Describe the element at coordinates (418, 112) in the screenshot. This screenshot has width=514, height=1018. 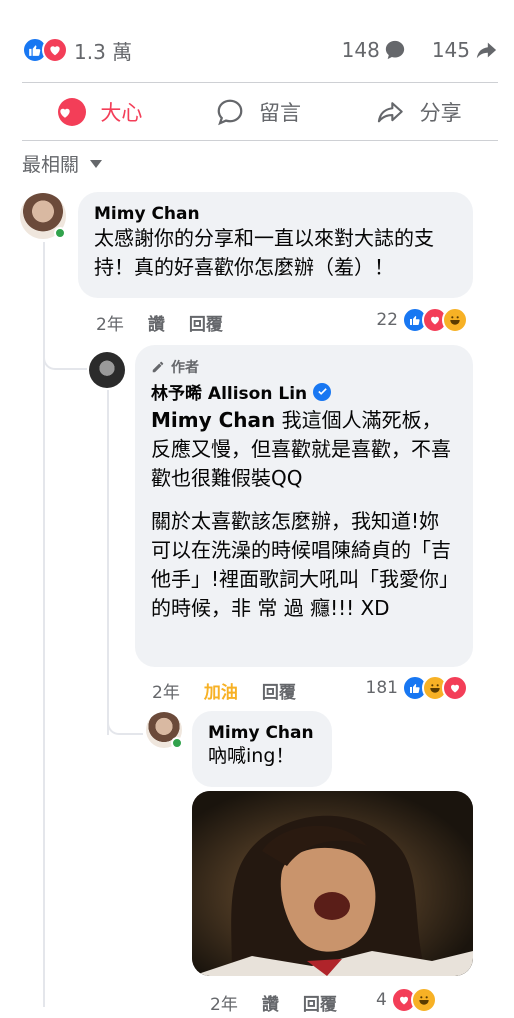
I see `share-button: 分享` at that location.